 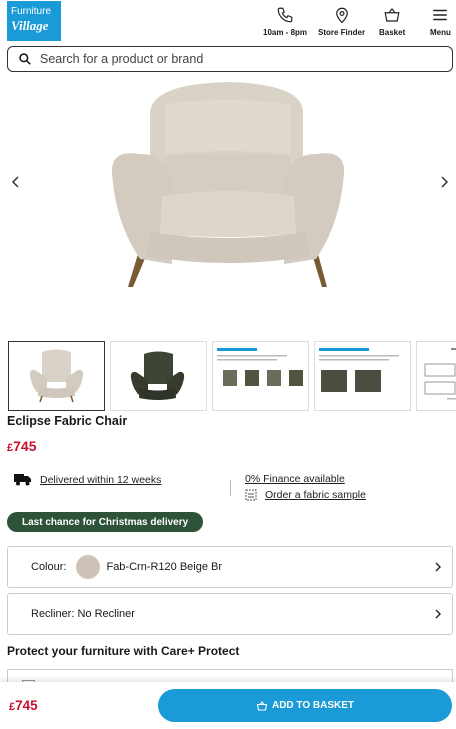 What do you see at coordinates (313, 705) in the screenshot?
I see `add-to-basket-label: ADD TO BASKET` at bounding box center [313, 705].